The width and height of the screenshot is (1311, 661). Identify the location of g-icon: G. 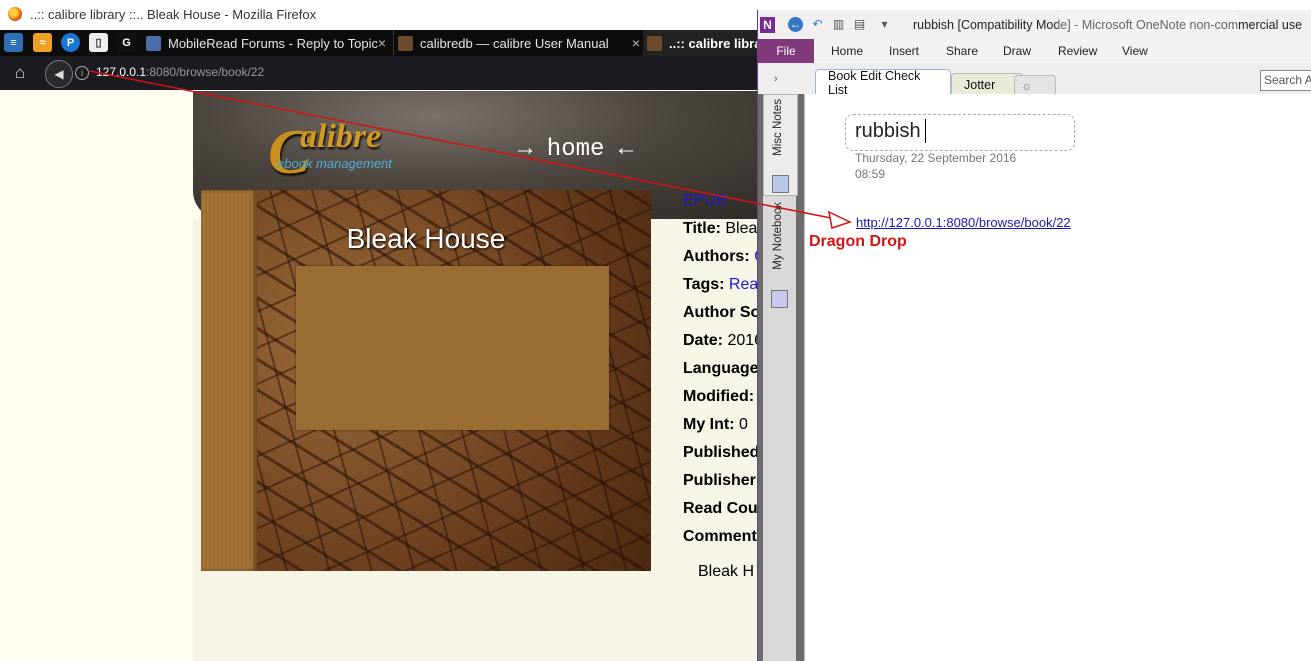
(126, 42).